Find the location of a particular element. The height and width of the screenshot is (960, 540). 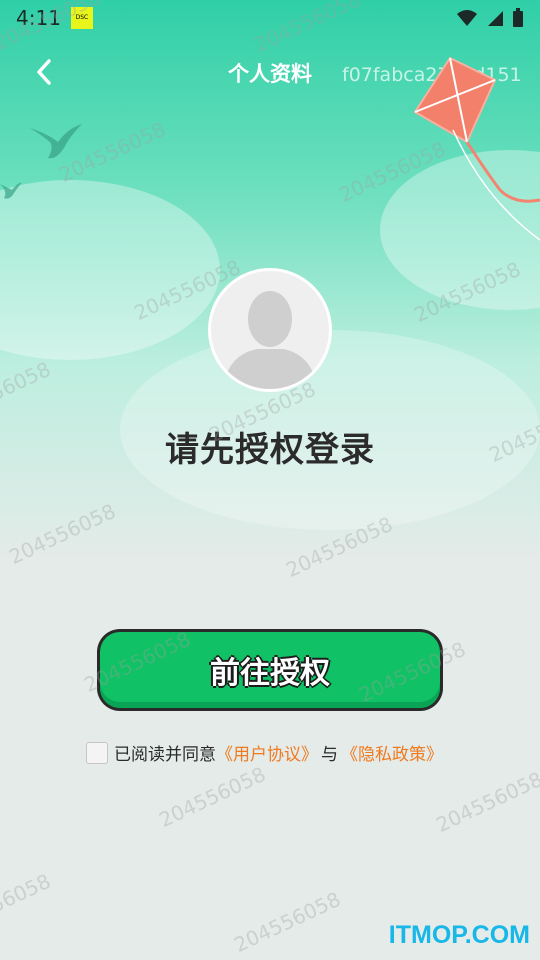

battery-icon is located at coordinates (518, 17).